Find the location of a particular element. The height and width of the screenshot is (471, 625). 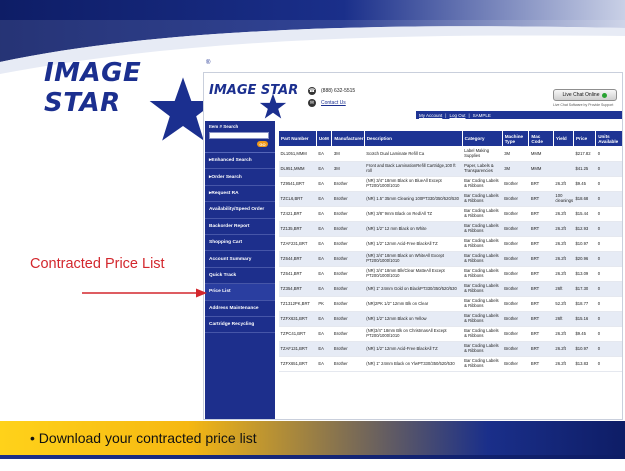

account-bar: My Account | Log Out | SAMPLE is located at coordinates (519, 115).